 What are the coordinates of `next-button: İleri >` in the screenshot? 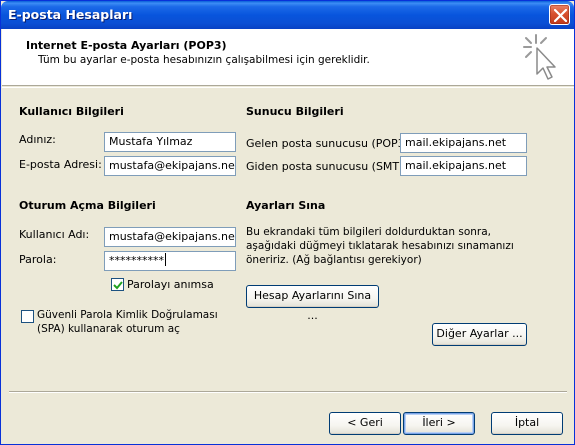 It's located at (439, 423).